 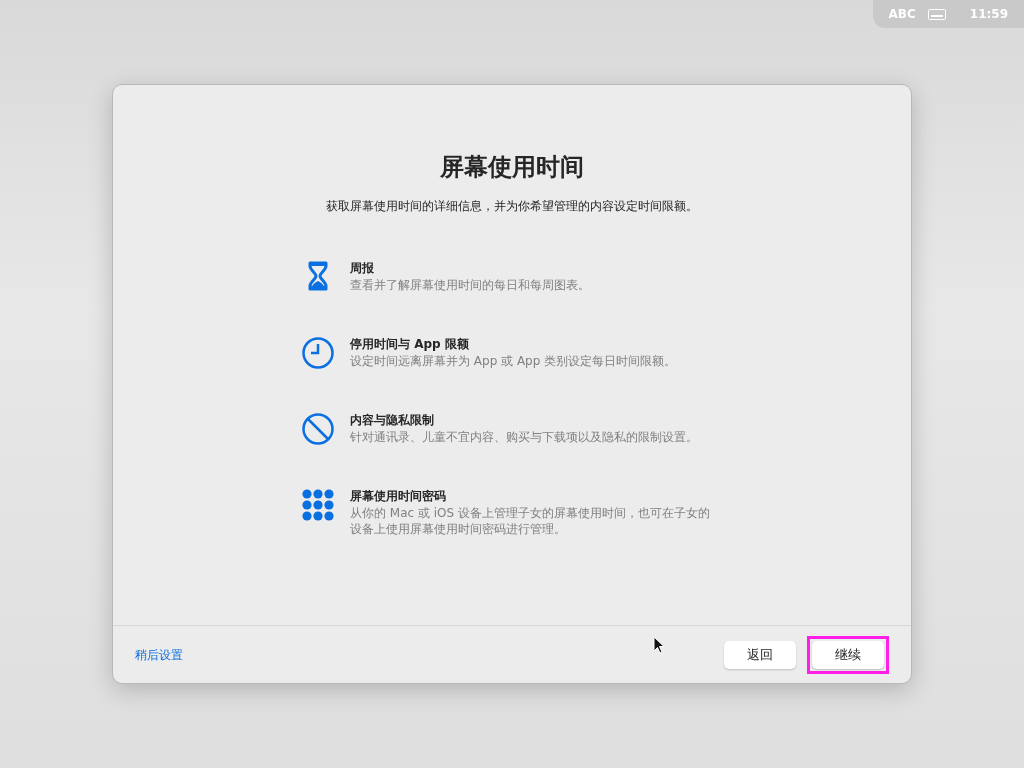 What do you see at coordinates (392, 420) in the screenshot?
I see `feature-title: 内容与隐私限制` at bounding box center [392, 420].